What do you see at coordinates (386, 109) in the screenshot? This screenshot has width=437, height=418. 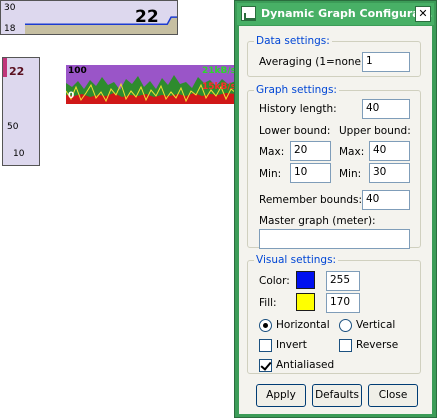 I see `history-length-input: 40` at bounding box center [386, 109].